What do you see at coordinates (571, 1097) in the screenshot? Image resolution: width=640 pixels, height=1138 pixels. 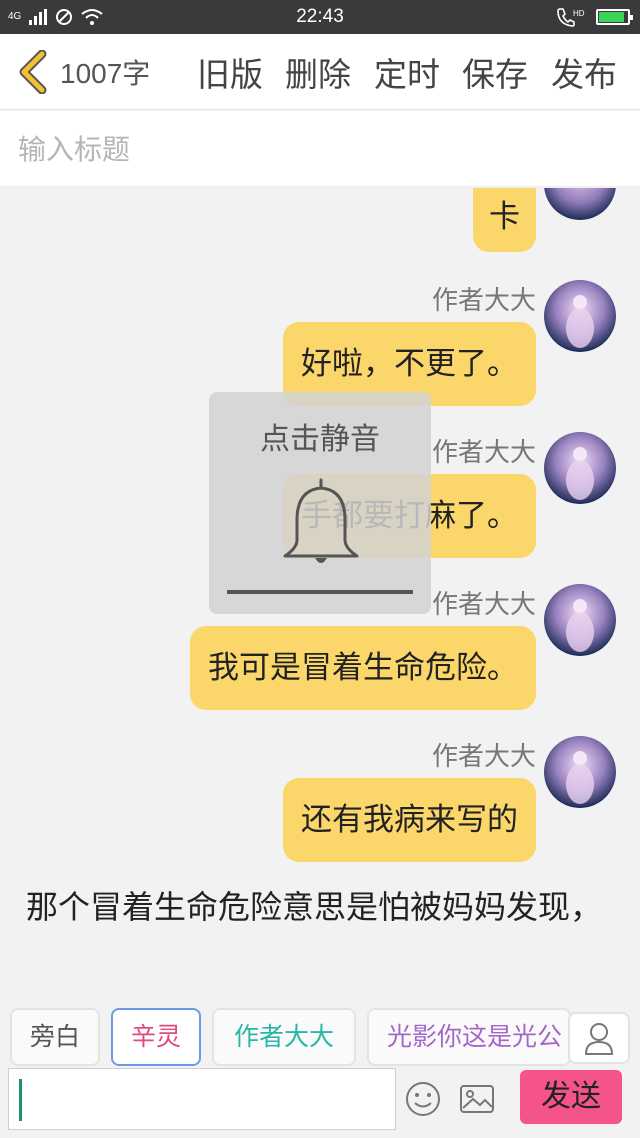 I see `send-button: 发送` at bounding box center [571, 1097].